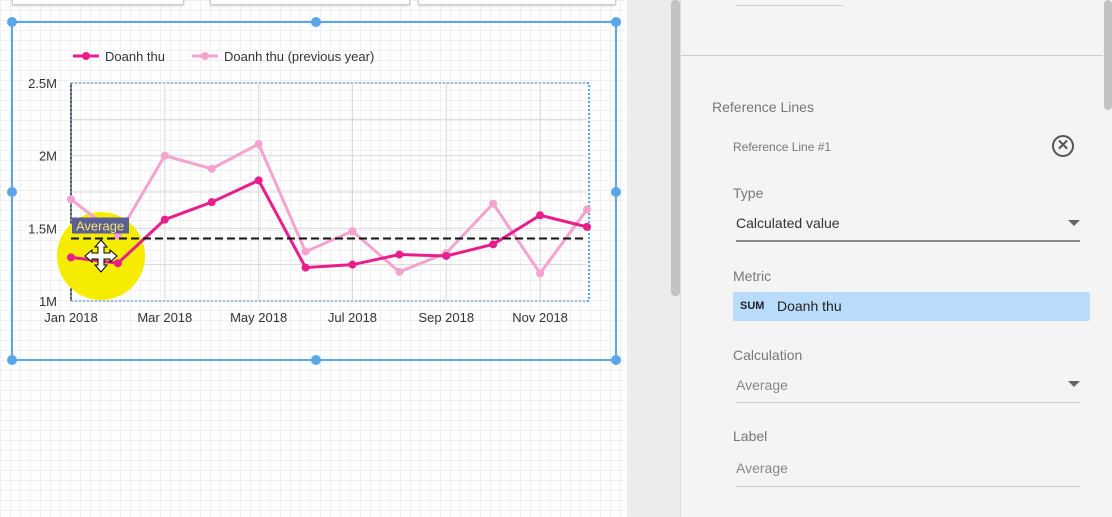 The width and height of the screenshot is (1112, 517). What do you see at coordinates (540, 317) in the screenshot?
I see `x-tick-label: Nov 2018` at bounding box center [540, 317].